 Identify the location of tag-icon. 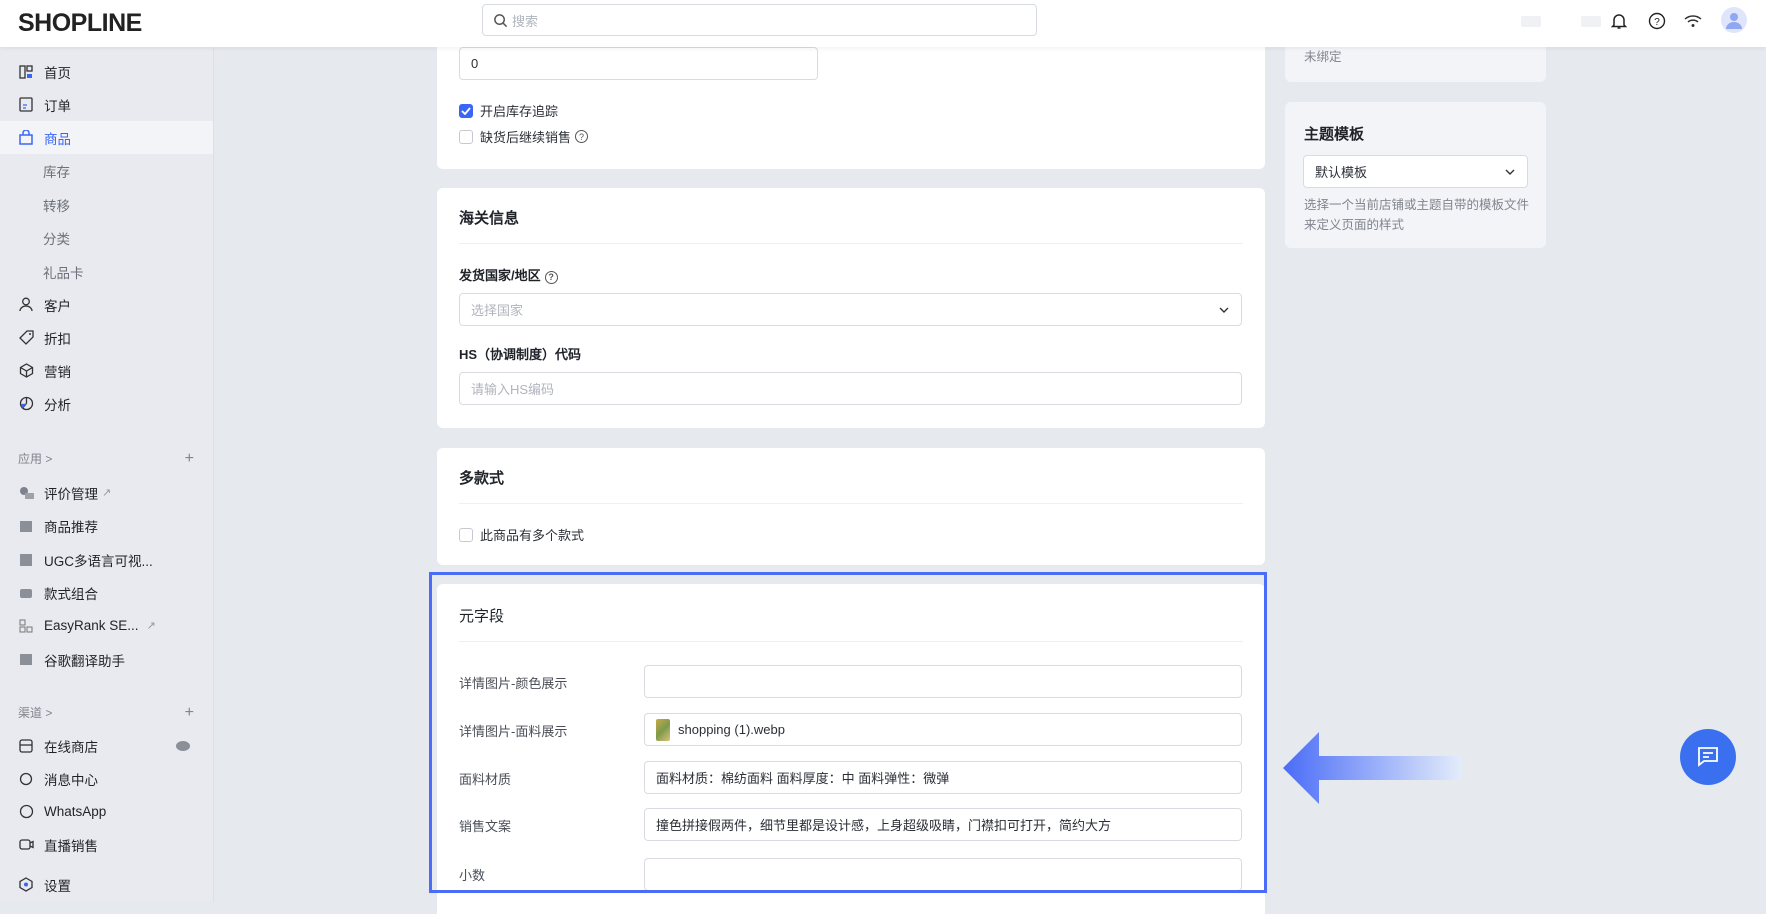
(26, 338).